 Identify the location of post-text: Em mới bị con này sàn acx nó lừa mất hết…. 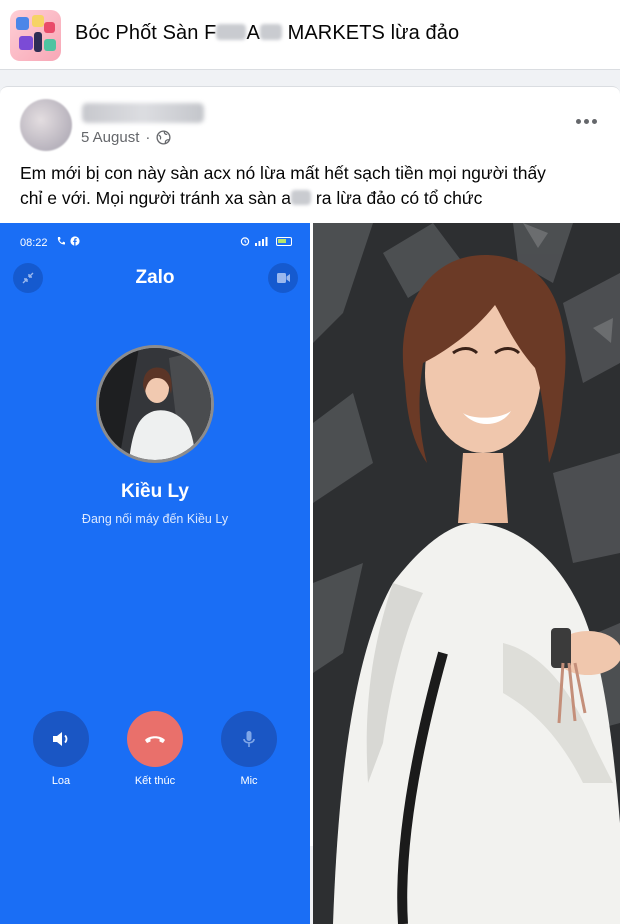
(283, 185).